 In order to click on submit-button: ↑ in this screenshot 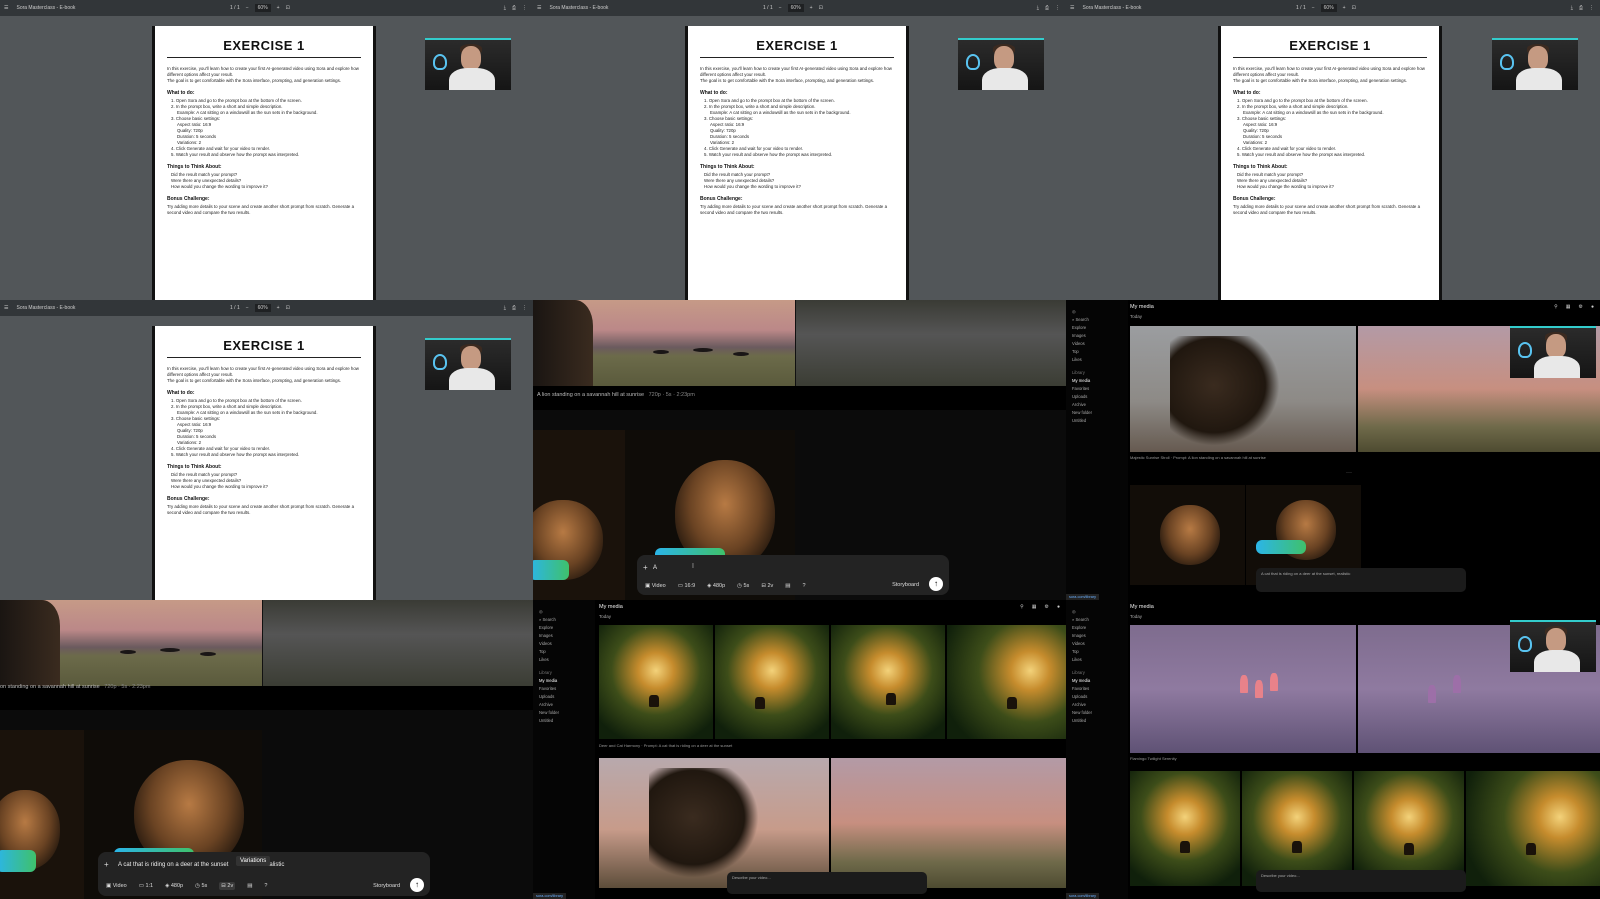, I will do `click(936, 584)`.